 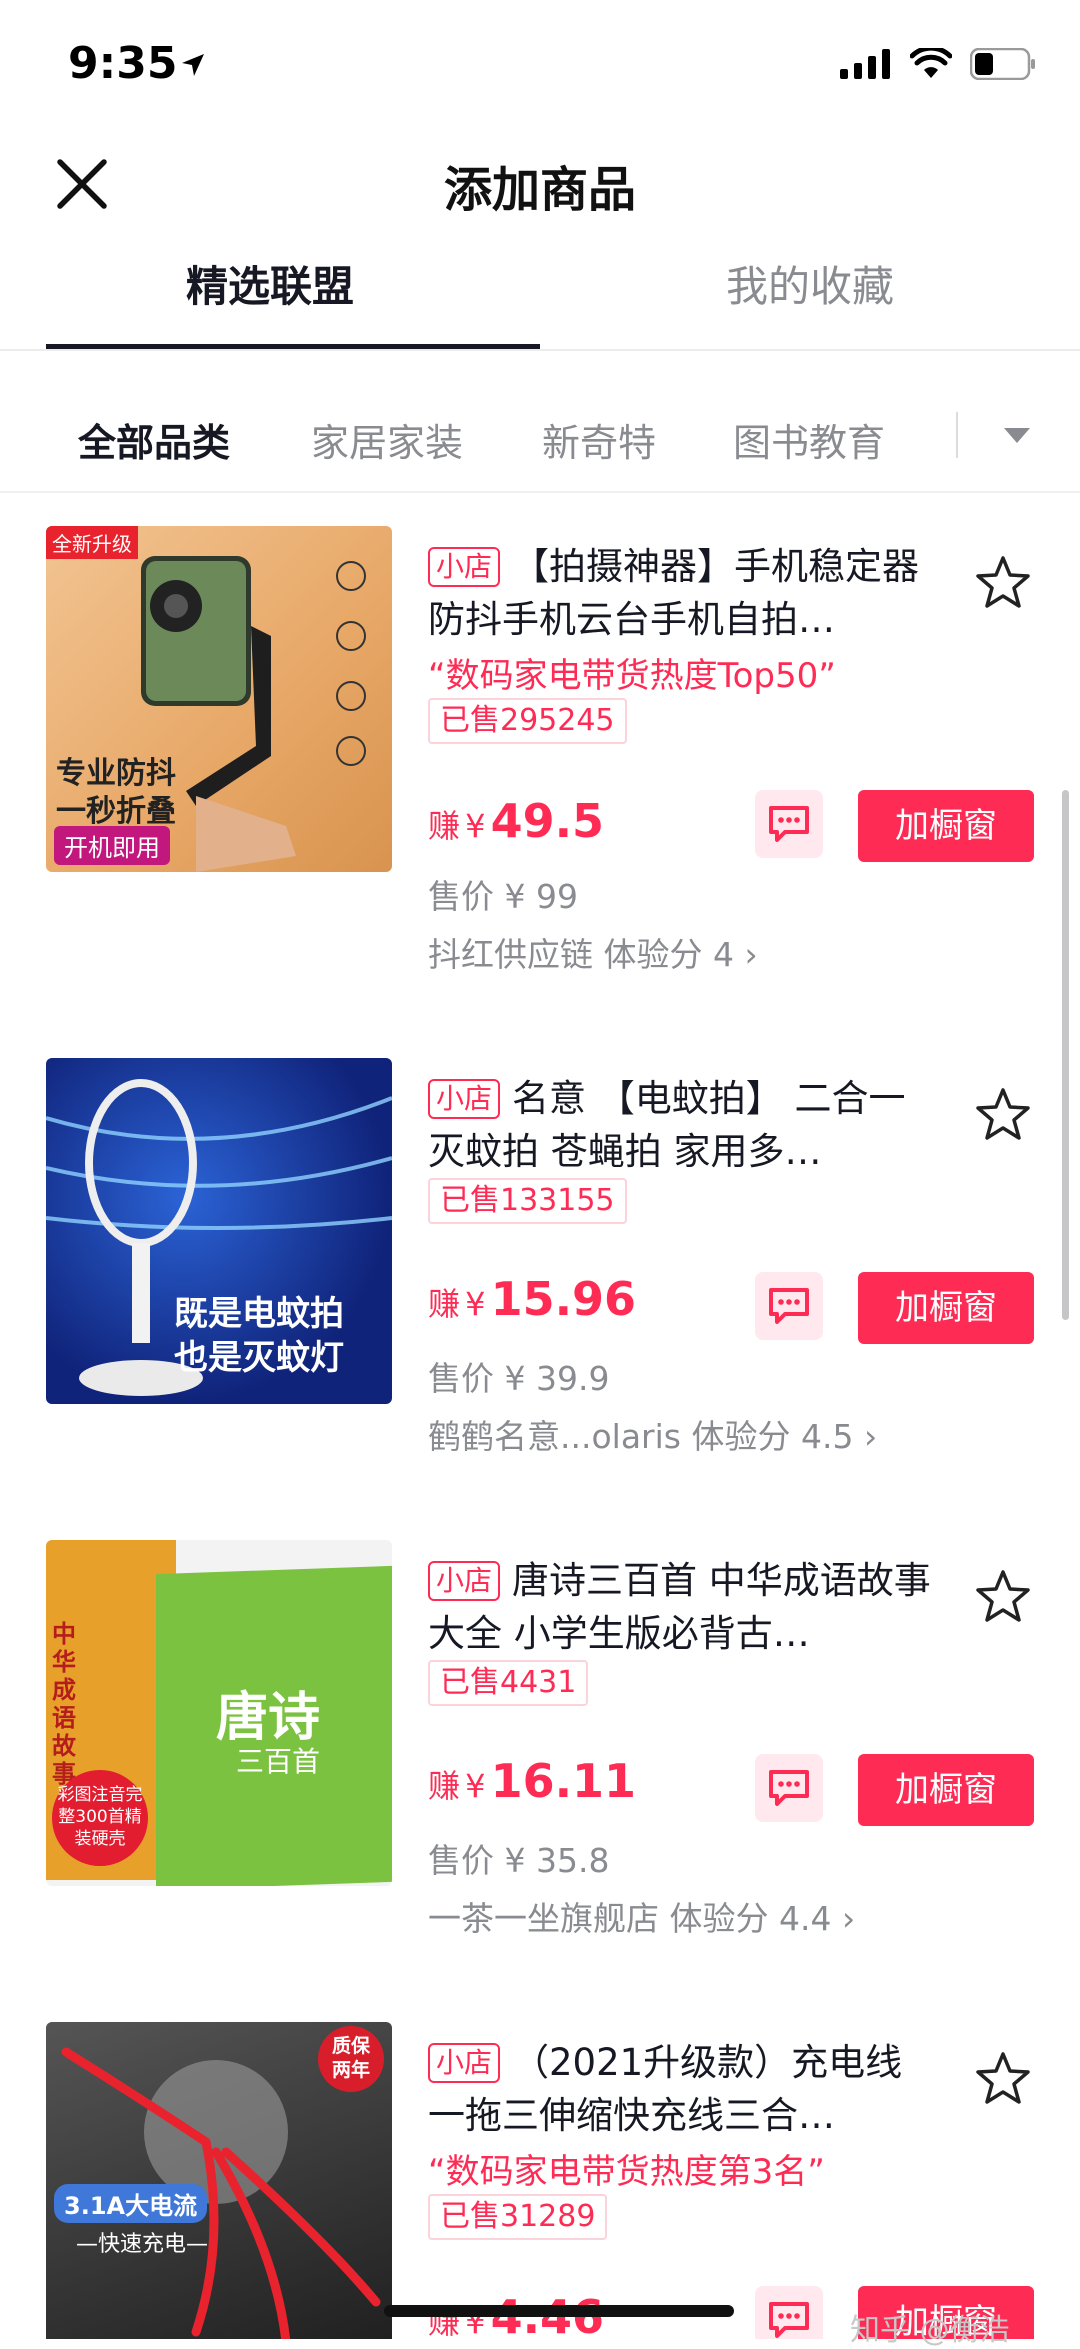 I want to click on image-text: 唐诗, so click(x=268, y=1718).